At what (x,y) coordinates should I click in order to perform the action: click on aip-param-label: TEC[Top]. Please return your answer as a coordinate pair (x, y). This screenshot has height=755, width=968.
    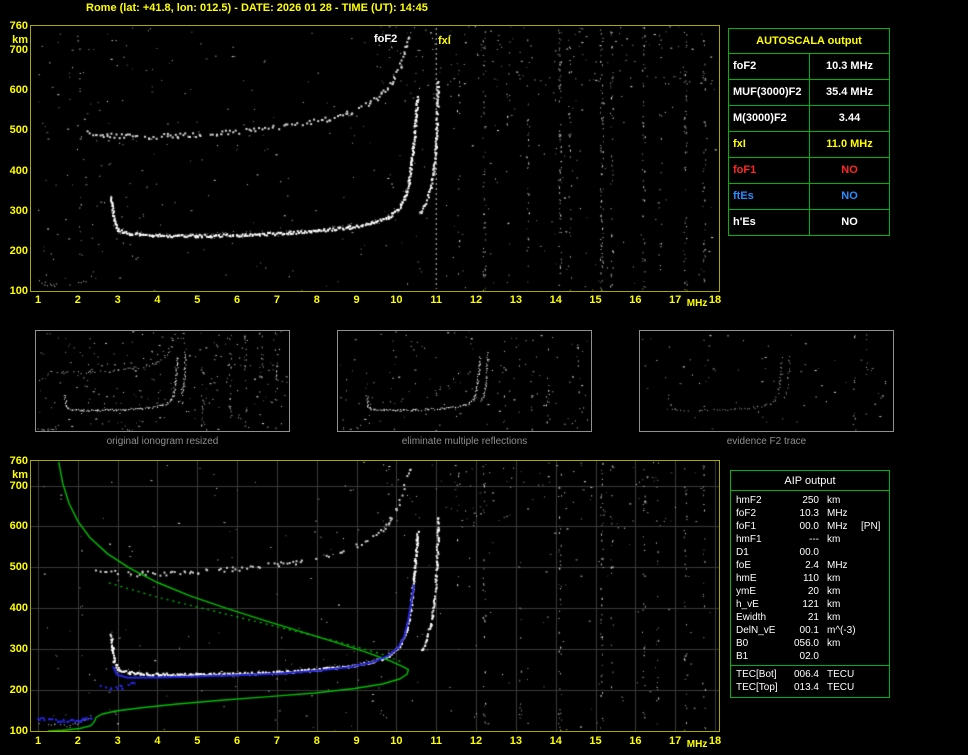
    Looking at the image, I should click on (757, 687).